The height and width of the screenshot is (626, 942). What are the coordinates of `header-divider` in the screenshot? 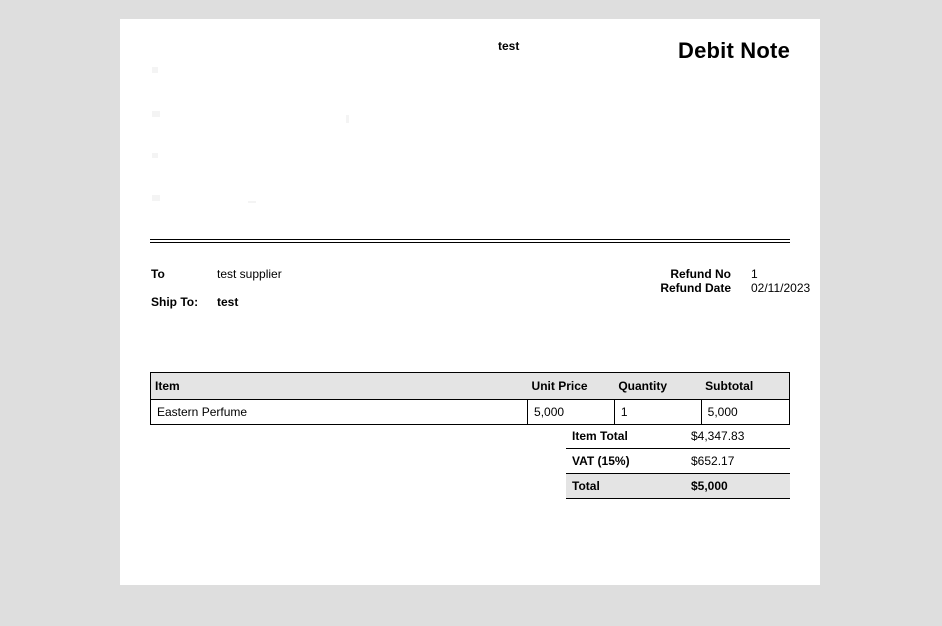 It's located at (470, 241).